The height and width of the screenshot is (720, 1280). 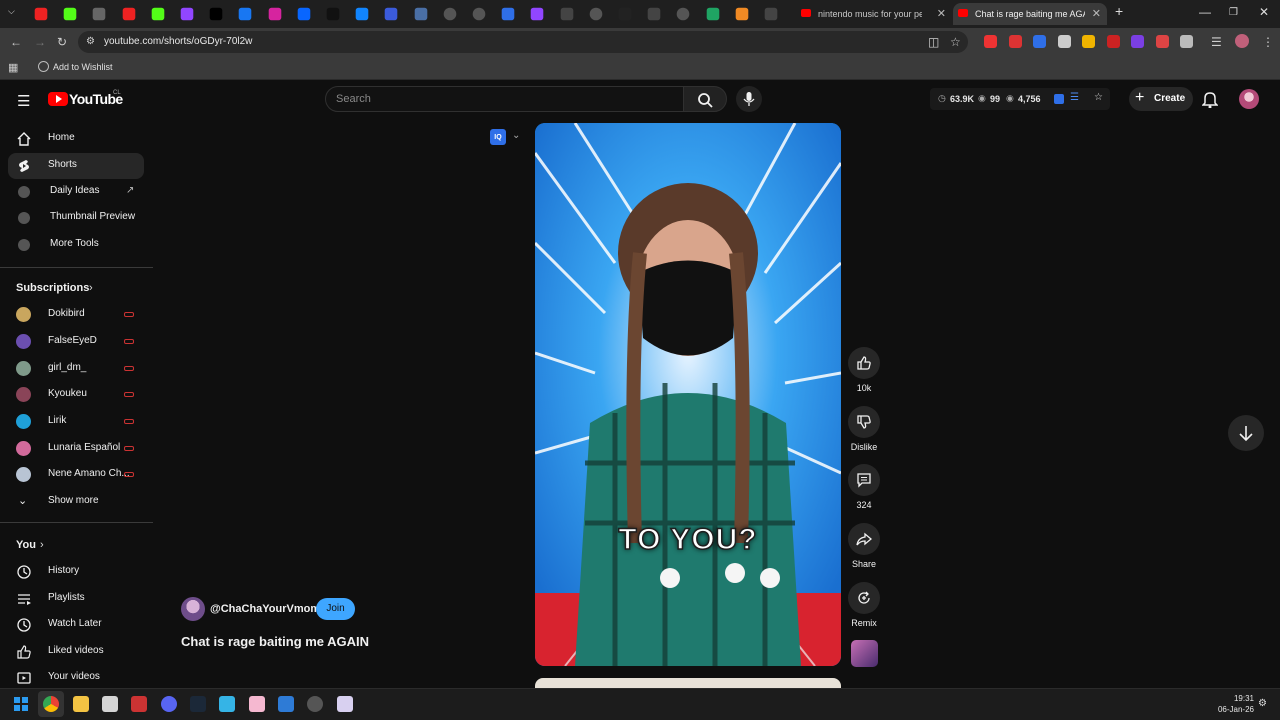 I want to click on notification-center-icon: ⚙, so click(x=1262, y=703).